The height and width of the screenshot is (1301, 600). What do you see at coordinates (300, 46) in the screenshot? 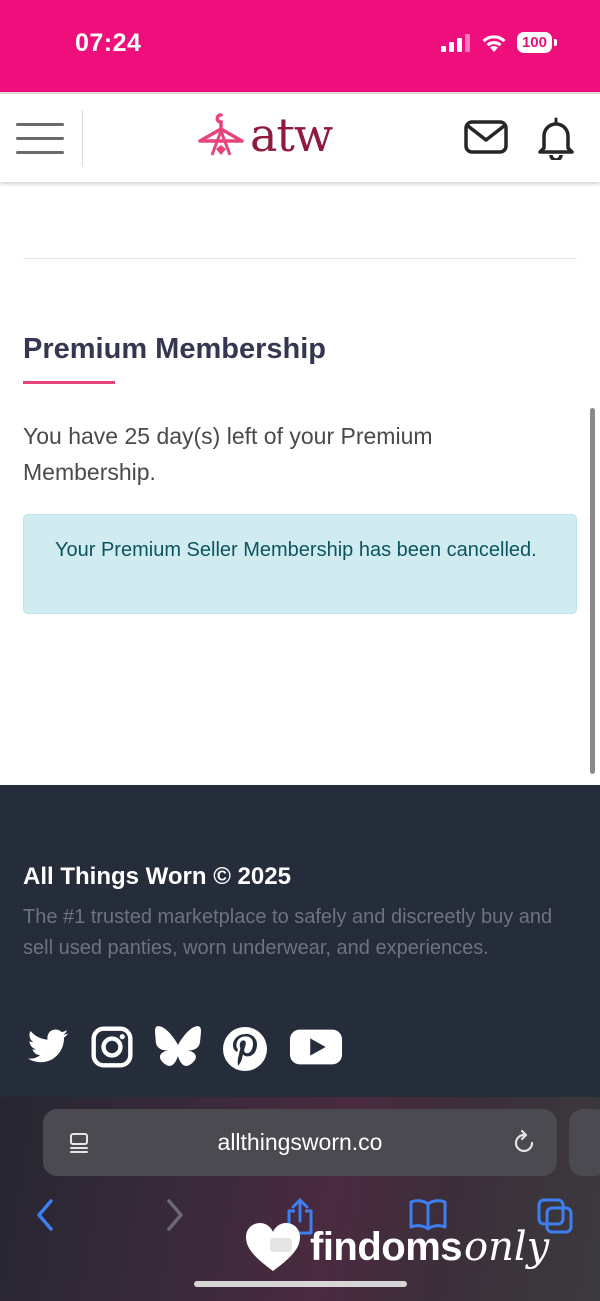
I see `status-bar: 07:24 100` at bounding box center [300, 46].